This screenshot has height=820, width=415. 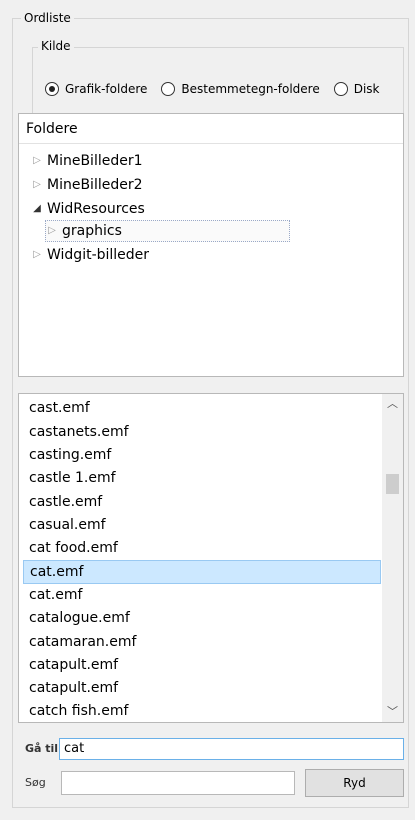 What do you see at coordinates (202, 642) in the screenshot?
I see `list-item: catamaran.emf` at bounding box center [202, 642].